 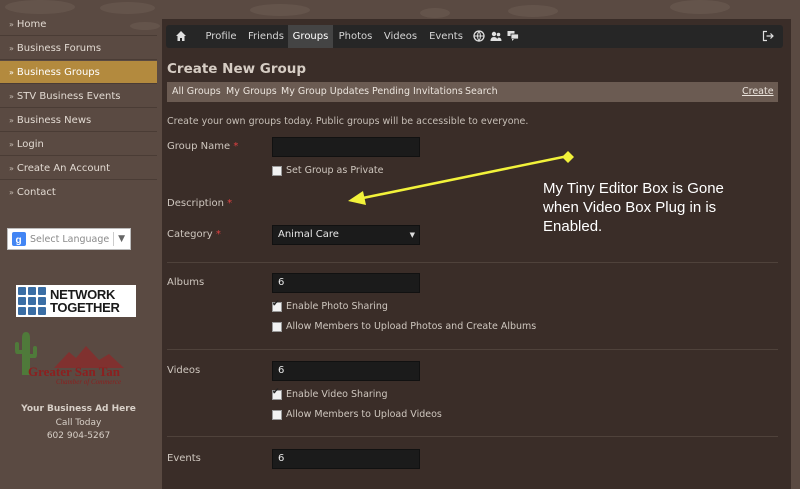 I want to click on events-label: Events, so click(x=184, y=458).